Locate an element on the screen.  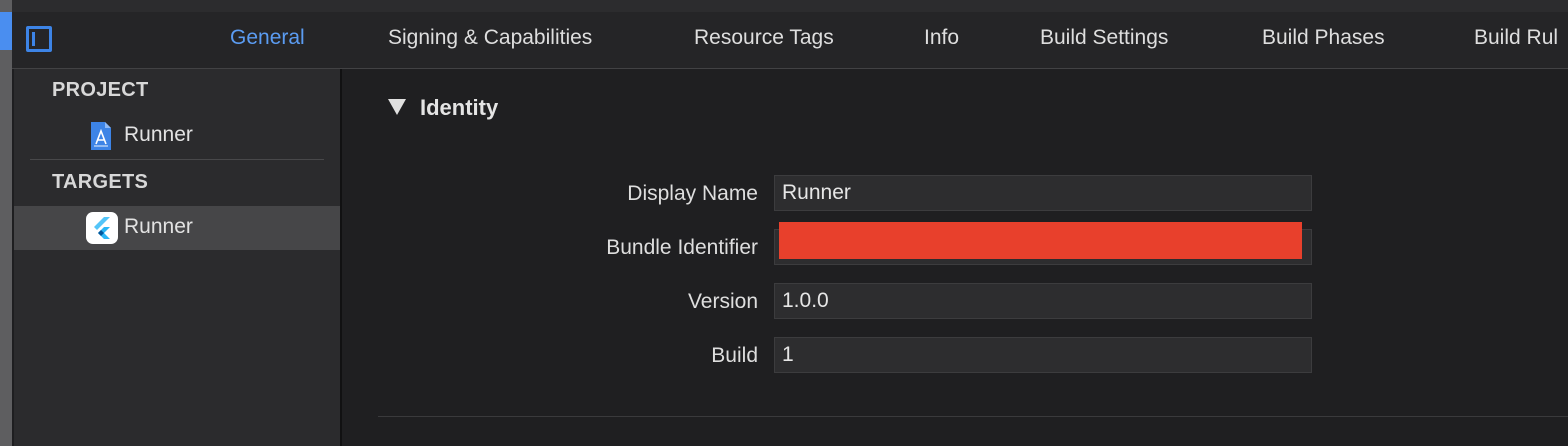
show-hide-navigator-icon is located at coordinates (39, 39).